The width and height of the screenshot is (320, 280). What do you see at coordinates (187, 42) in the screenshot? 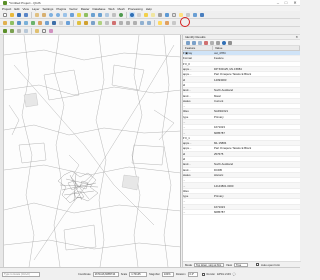
I see `expand-tree-icon` at bounding box center [187, 42].